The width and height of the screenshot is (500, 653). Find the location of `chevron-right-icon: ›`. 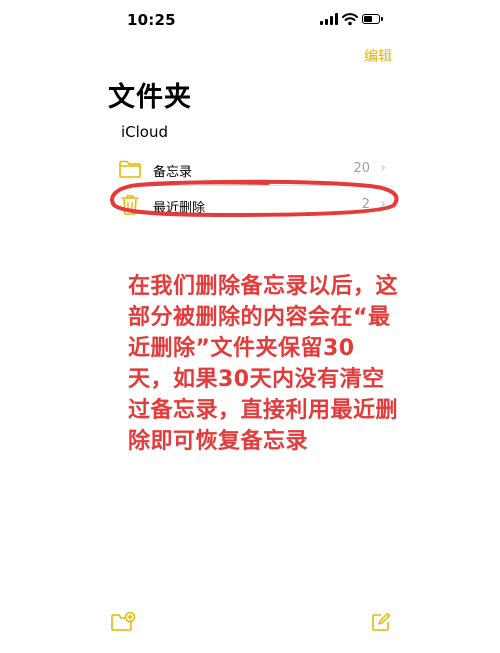

chevron-right-icon: › is located at coordinates (383, 168).